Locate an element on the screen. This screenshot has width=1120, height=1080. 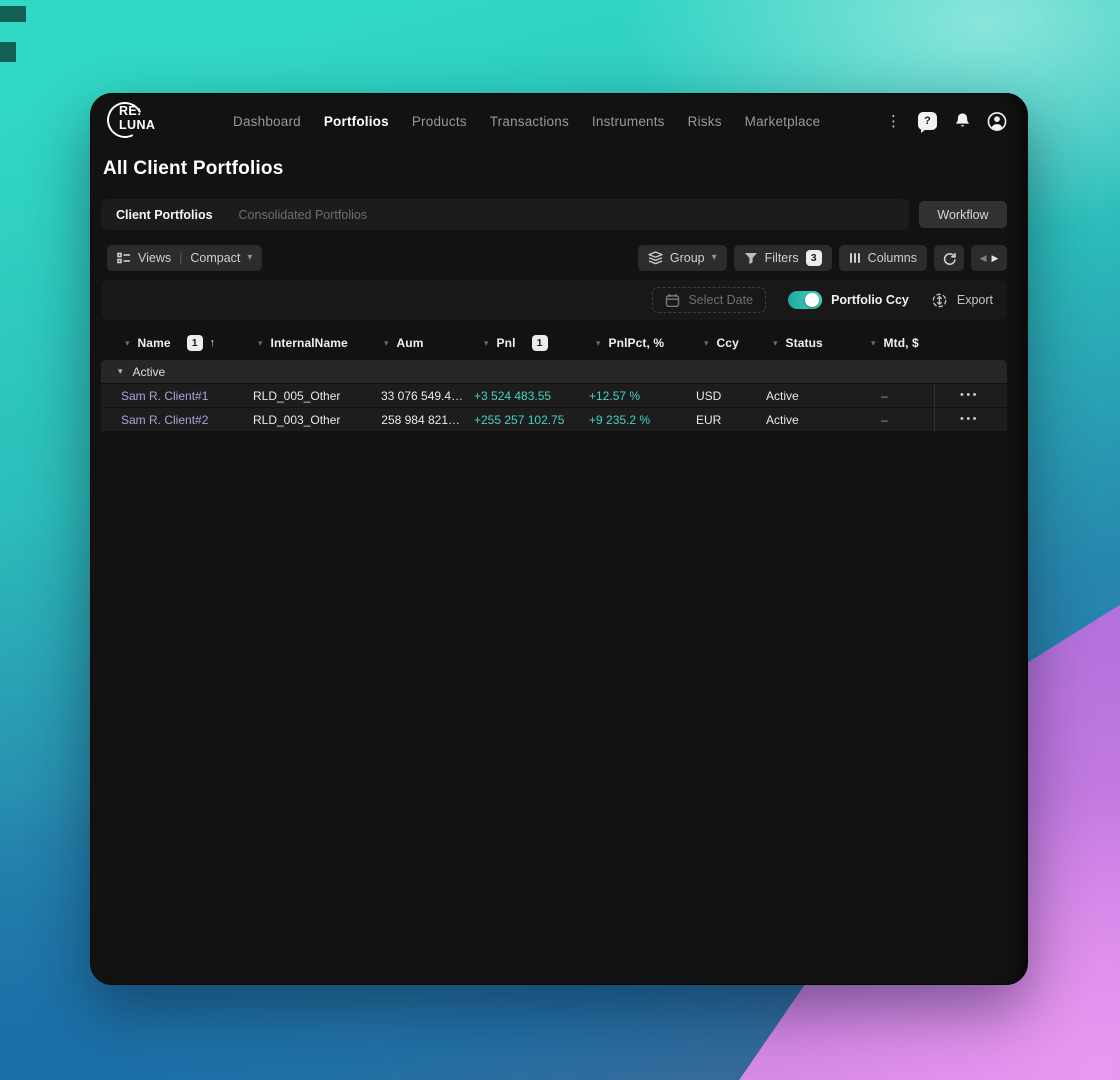
toggle-knob is located at coordinates (812, 300).